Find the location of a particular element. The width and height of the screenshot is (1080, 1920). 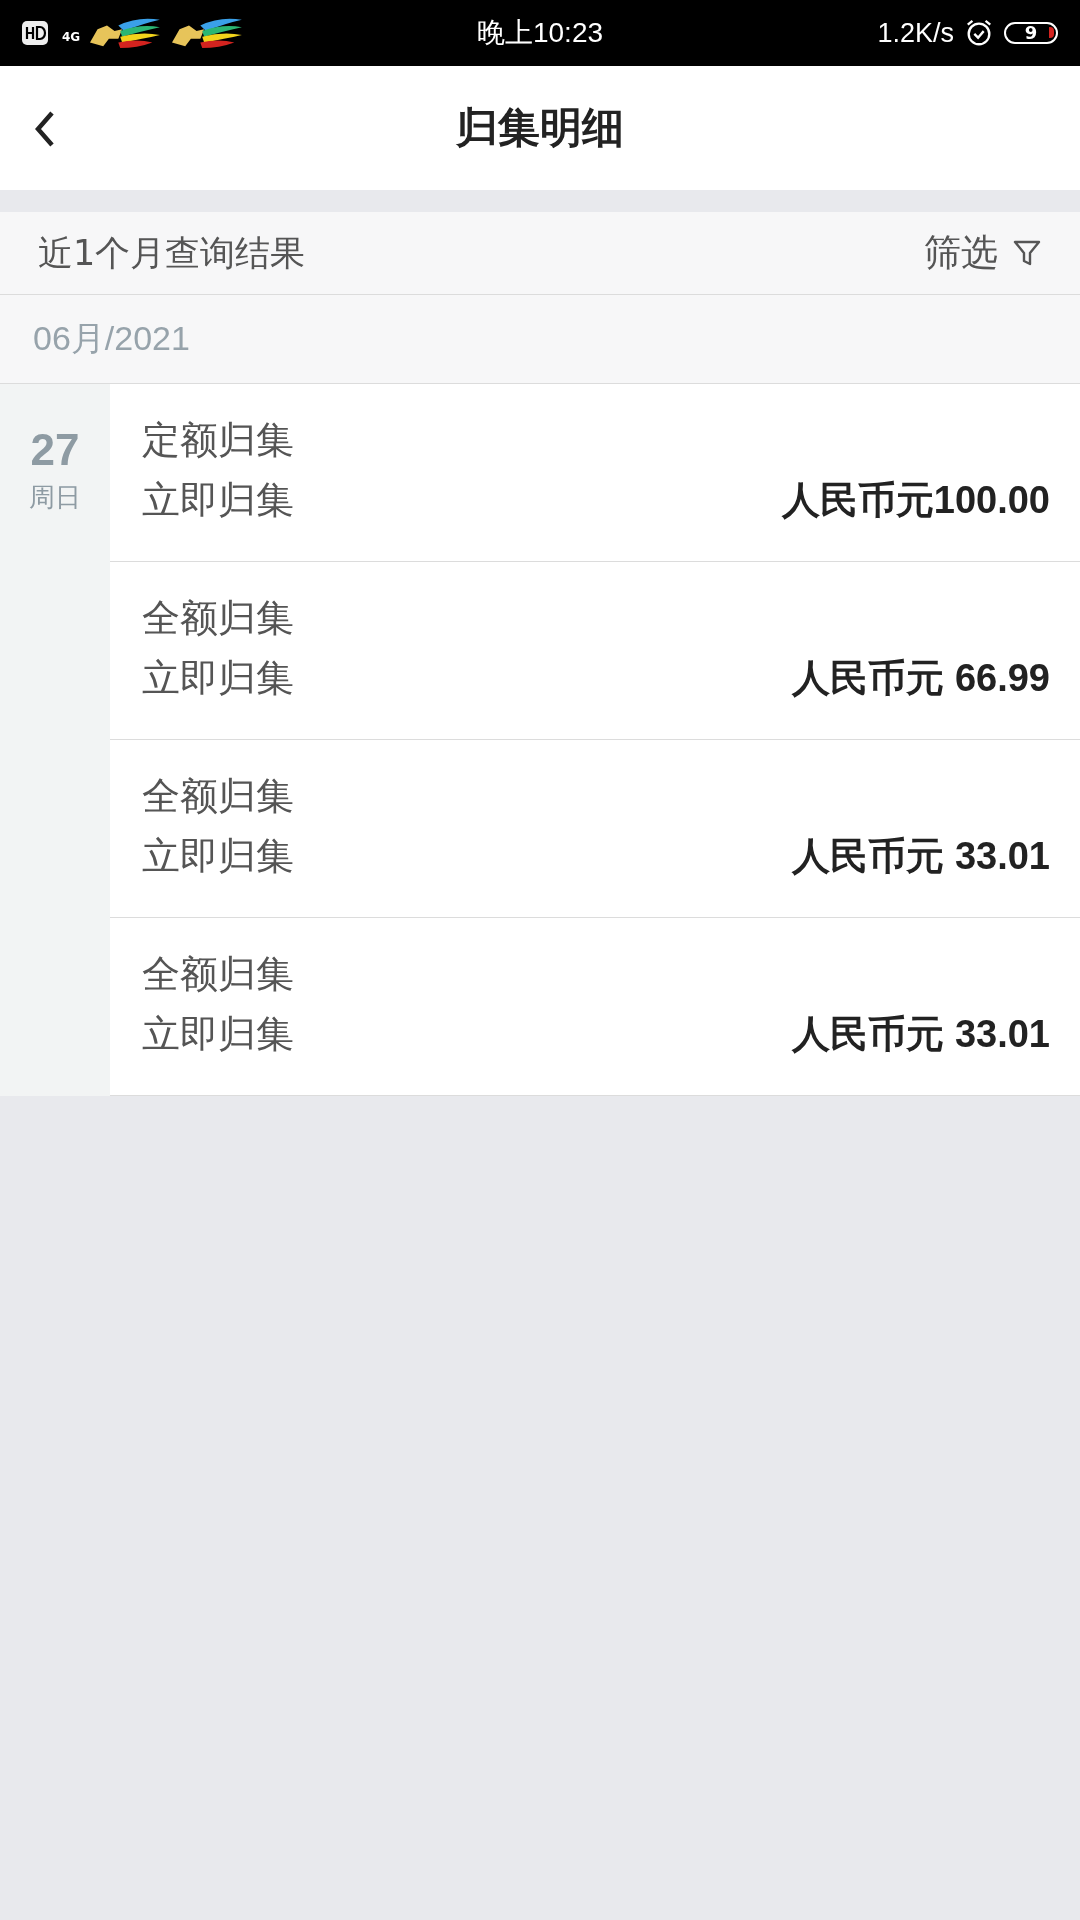

month-label: 06月/2021 is located at coordinates (111, 338).